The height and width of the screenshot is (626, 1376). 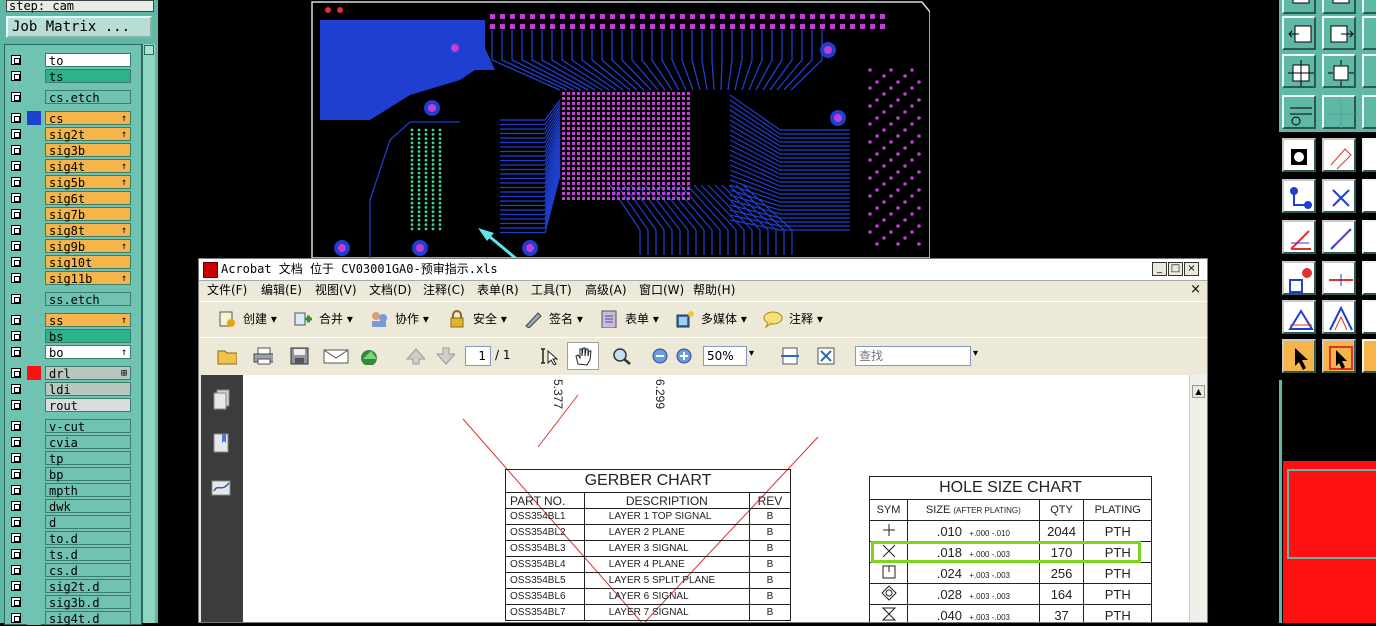 I want to click on search-web-icon, so click(x=369, y=356).